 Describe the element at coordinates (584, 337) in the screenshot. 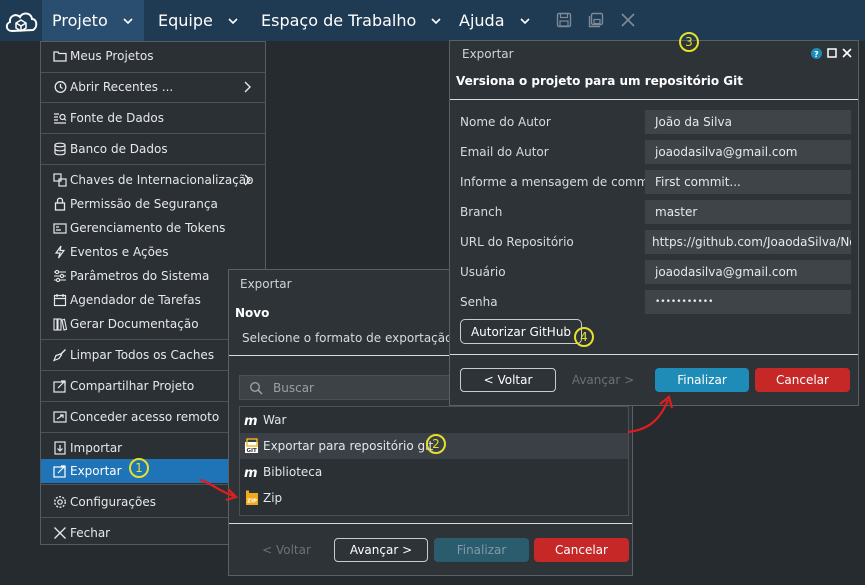

I see `step-badge-4: 4` at that location.